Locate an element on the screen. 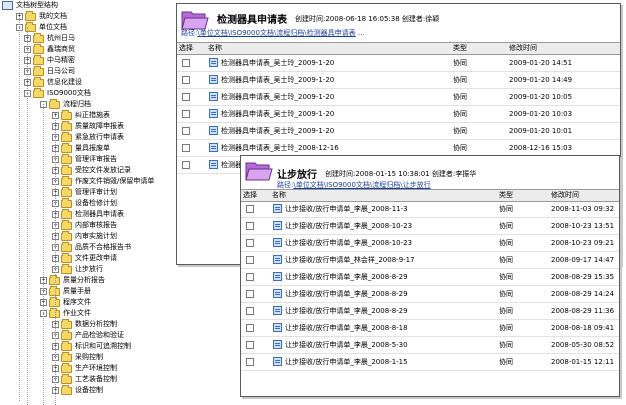 The image size is (626, 405). row-name-link: 让步接收/放行申请单_李晨_2008-11-3 is located at coordinates (346, 209).